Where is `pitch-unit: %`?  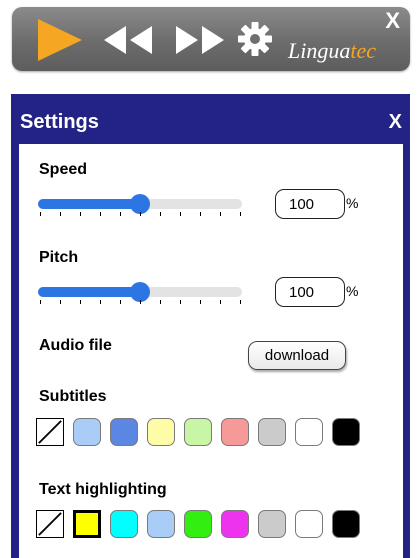
pitch-unit: % is located at coordinates (352, 291).